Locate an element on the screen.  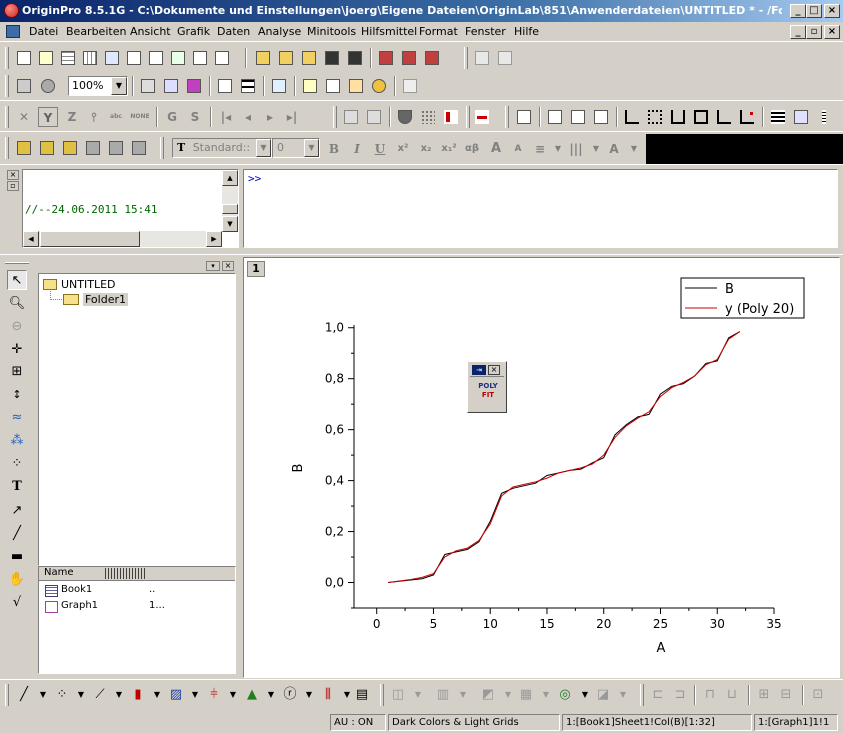
poly-fit-button: POLY FIT is located at coordinates (488, 395).